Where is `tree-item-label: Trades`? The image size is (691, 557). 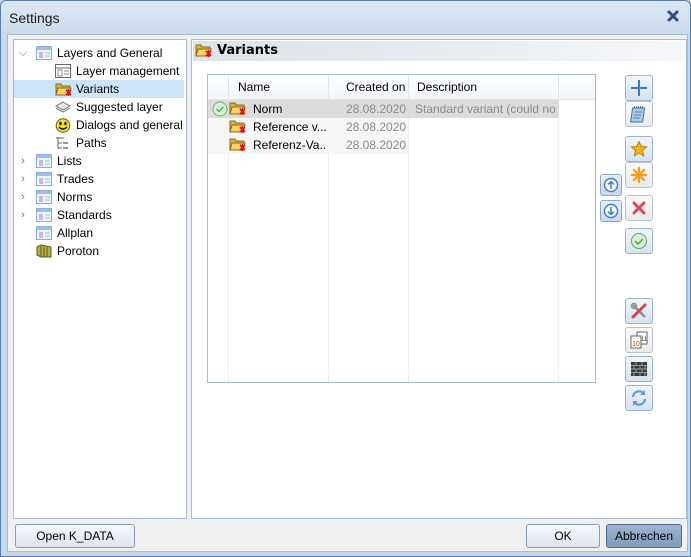 tree-item-label: Trades is located at coordinates (75, 179).